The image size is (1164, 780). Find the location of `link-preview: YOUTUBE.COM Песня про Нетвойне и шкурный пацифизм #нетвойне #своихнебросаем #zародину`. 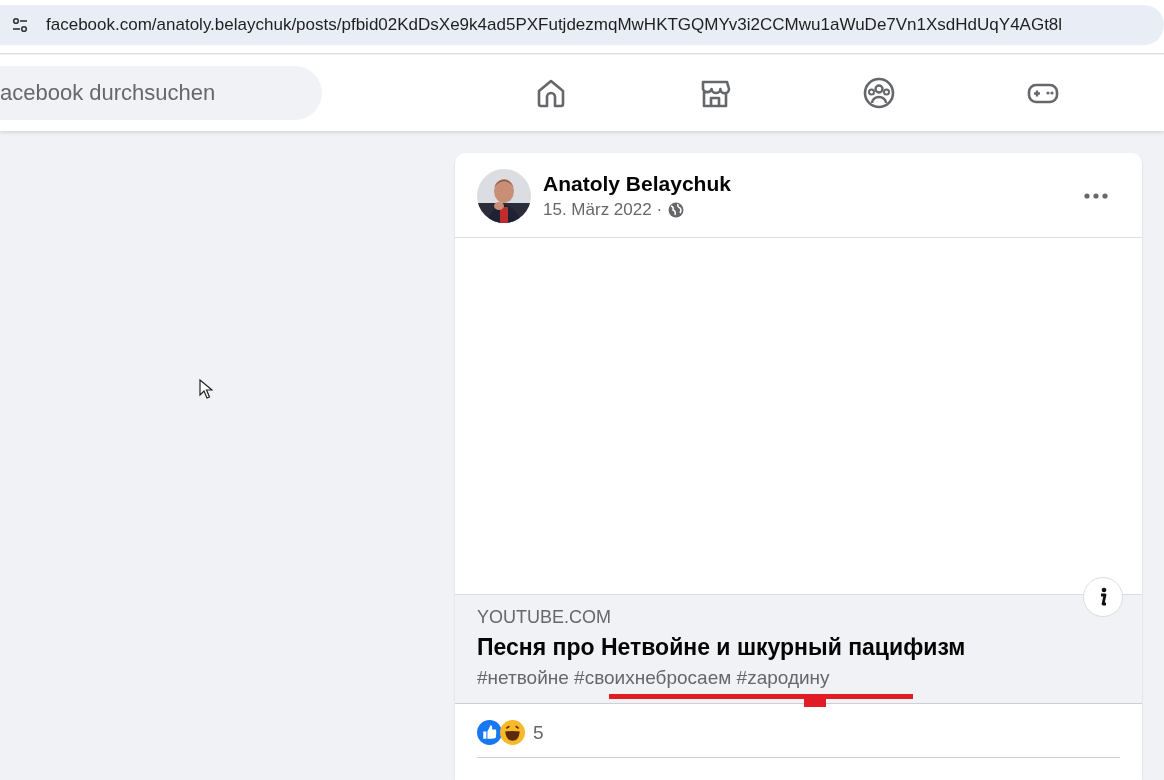

link-preview: YOUTUBE.COM Песня про Нетвойне и шкурный пацифизм #нетвойне #своихнебросаем #zародину is located at coordinates (798, 649).